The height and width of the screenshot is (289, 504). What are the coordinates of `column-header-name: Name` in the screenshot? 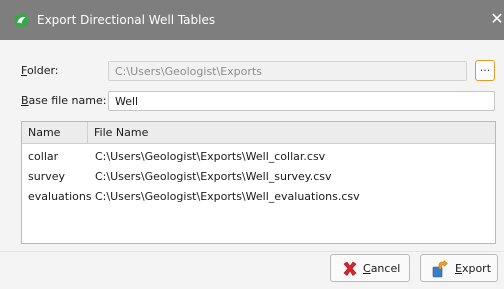 It's located at (55, 132).